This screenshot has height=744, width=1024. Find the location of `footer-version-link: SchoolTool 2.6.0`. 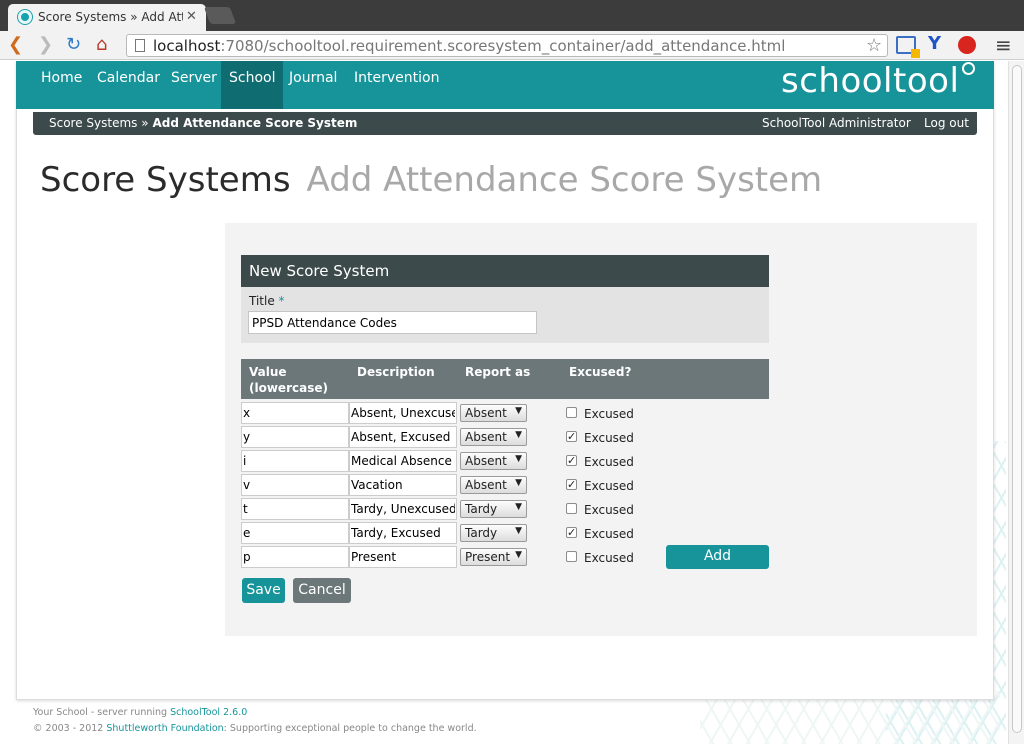

footer-version-link: SchoolTool 2.6.0 is located at coordinates (208, 712).